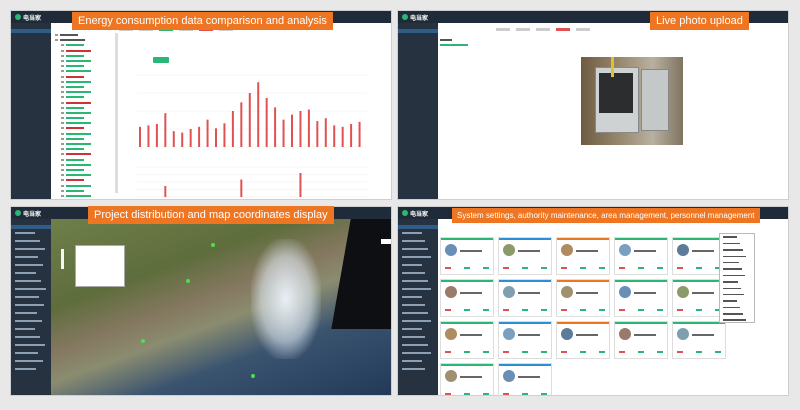 The height and width of the screenshot is (410, 800). I want to click on tree-scrollbar, so click(116, 113).